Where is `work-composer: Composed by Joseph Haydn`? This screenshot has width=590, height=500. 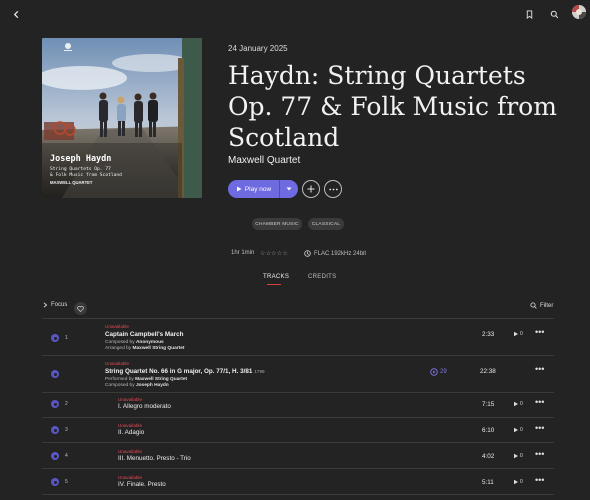
work-composer: Composed by Joseph Haydn is located at coordinates (137, 385).